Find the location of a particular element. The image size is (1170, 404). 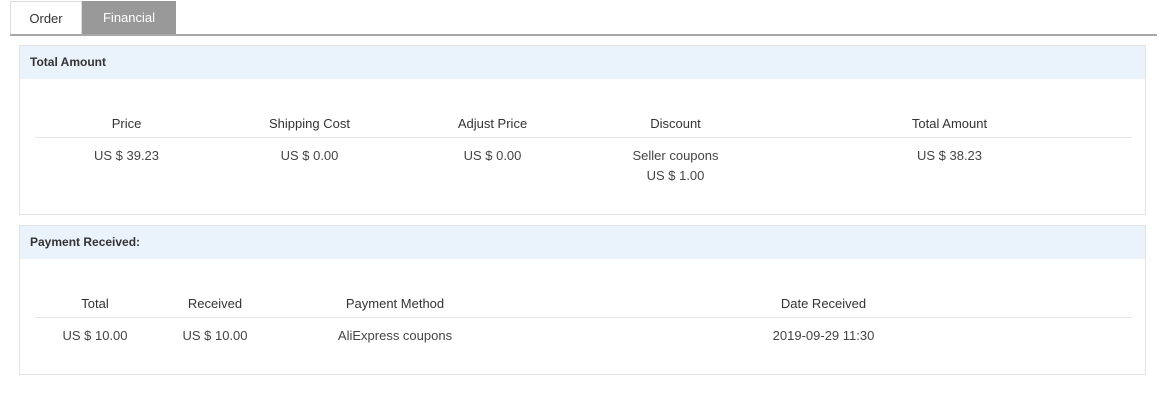

date-received-cell: 2019-09-29 11:30 is located at coordinates (823, 332).